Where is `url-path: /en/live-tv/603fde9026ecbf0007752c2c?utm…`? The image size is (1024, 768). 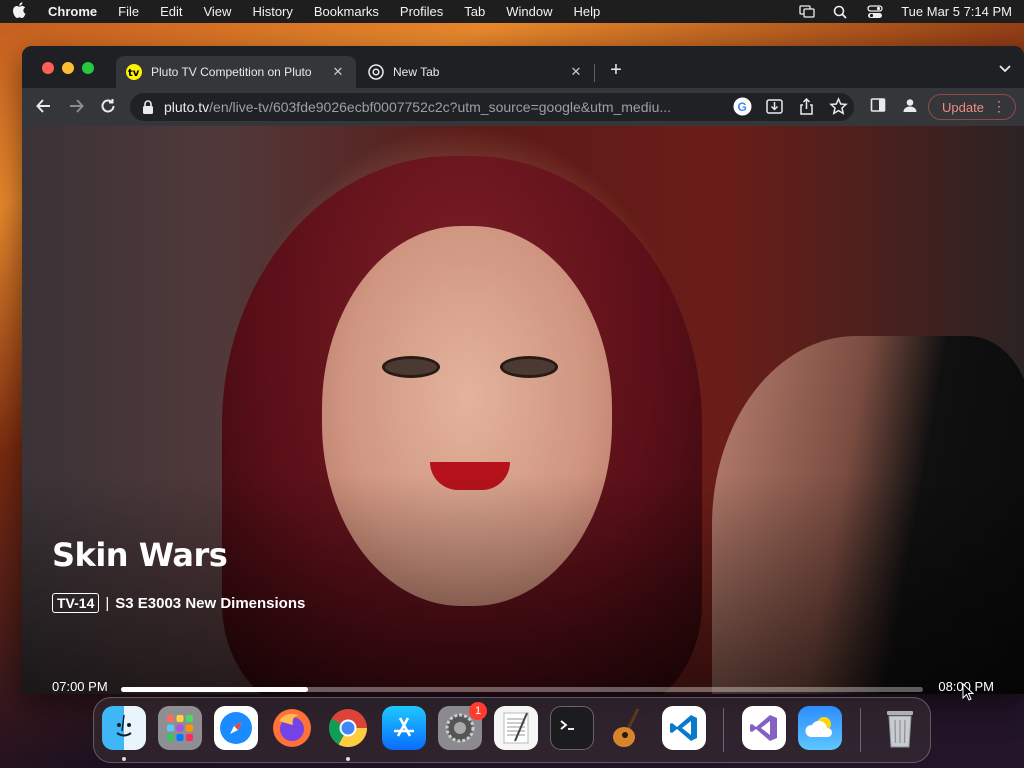
url-path: /en/live-tv/603fde9026ecbf0007752c2c?utm… is located at coordinates (440, 107).